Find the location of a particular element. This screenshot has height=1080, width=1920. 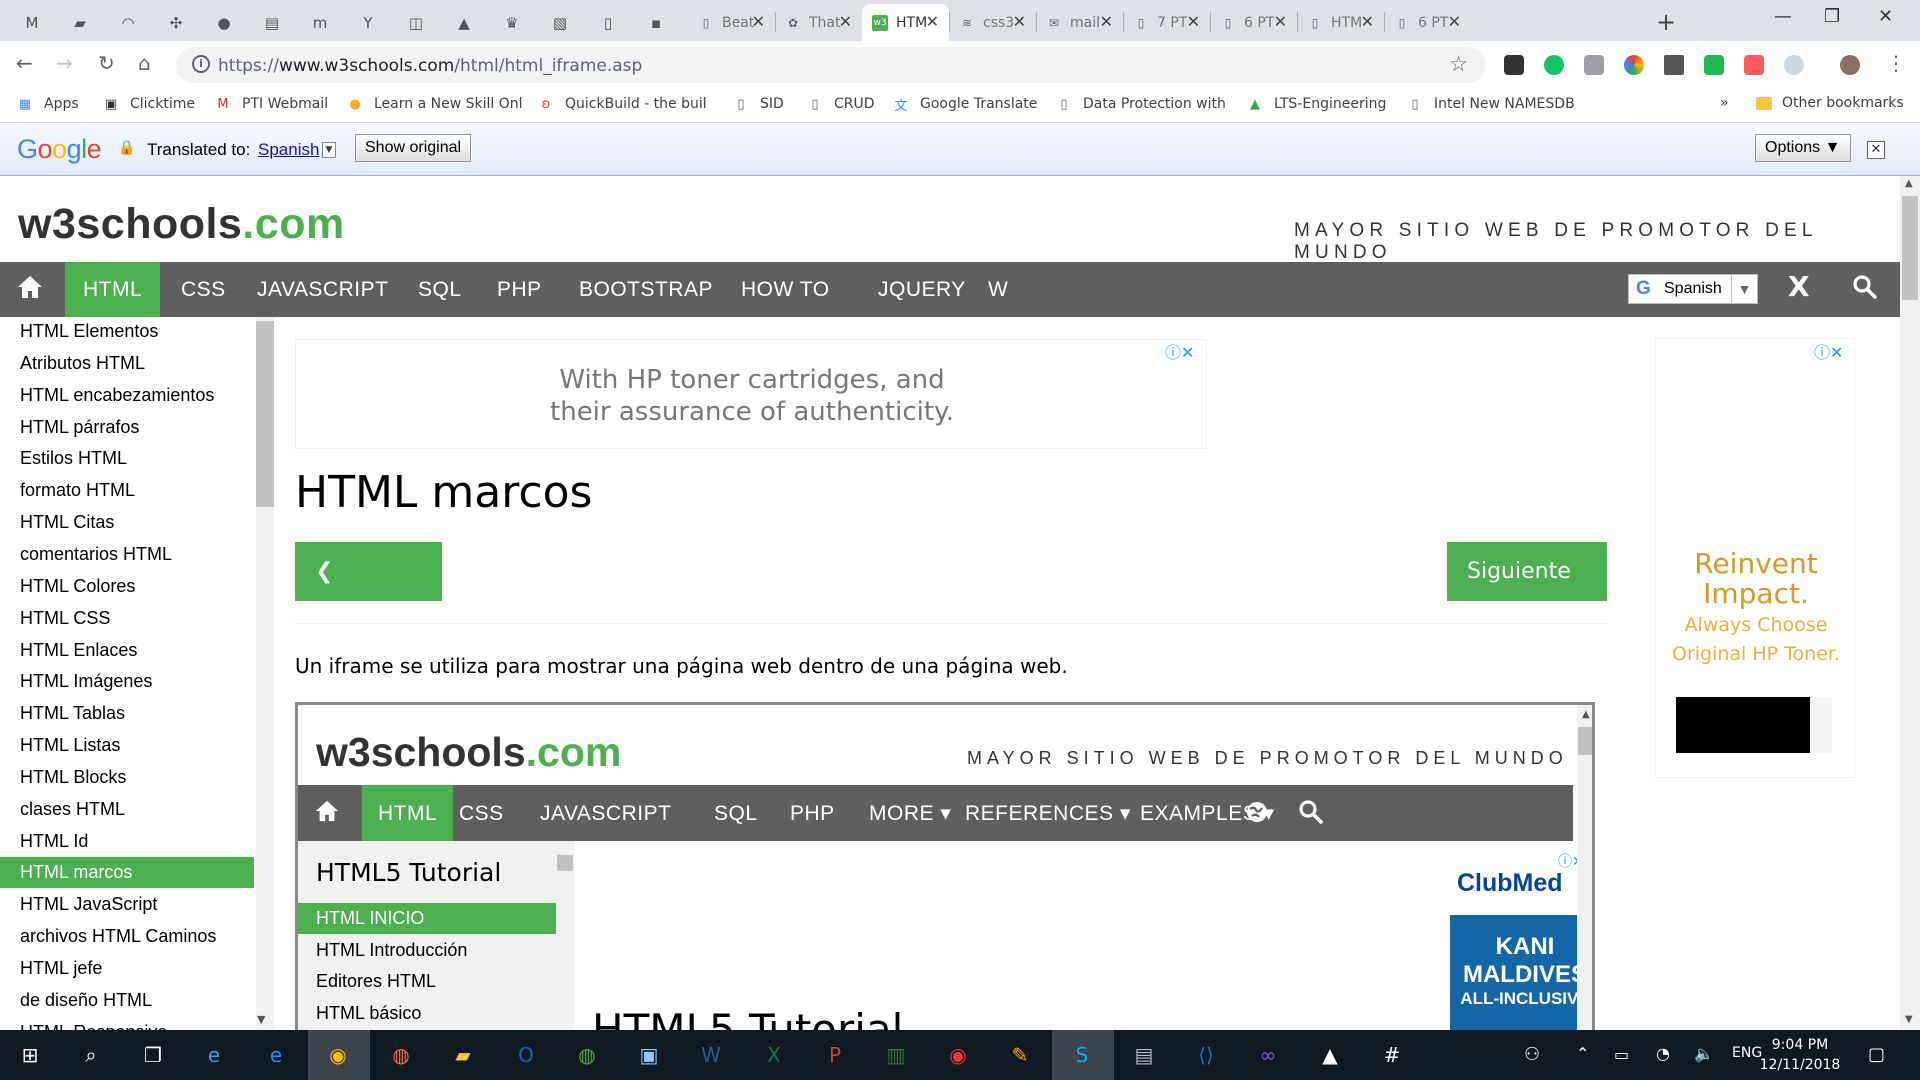

home-icon is located at coordinates (31, 289).